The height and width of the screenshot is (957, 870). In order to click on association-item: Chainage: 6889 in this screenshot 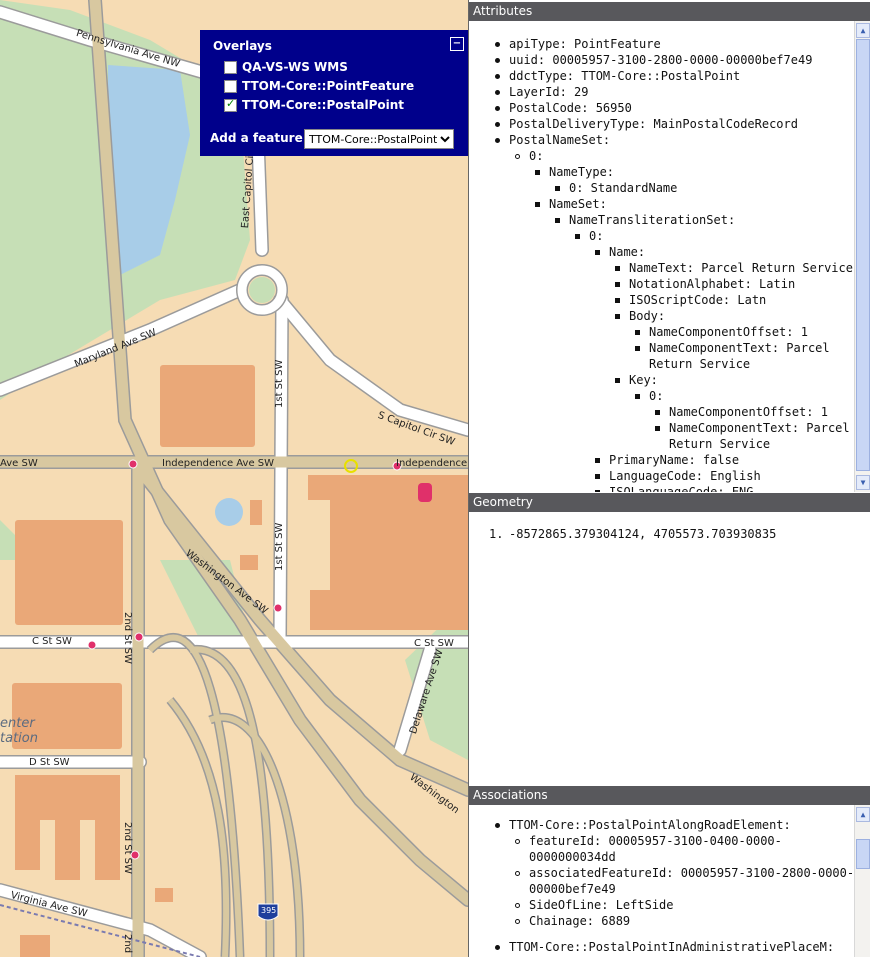, I will do `click(580, 921)`.